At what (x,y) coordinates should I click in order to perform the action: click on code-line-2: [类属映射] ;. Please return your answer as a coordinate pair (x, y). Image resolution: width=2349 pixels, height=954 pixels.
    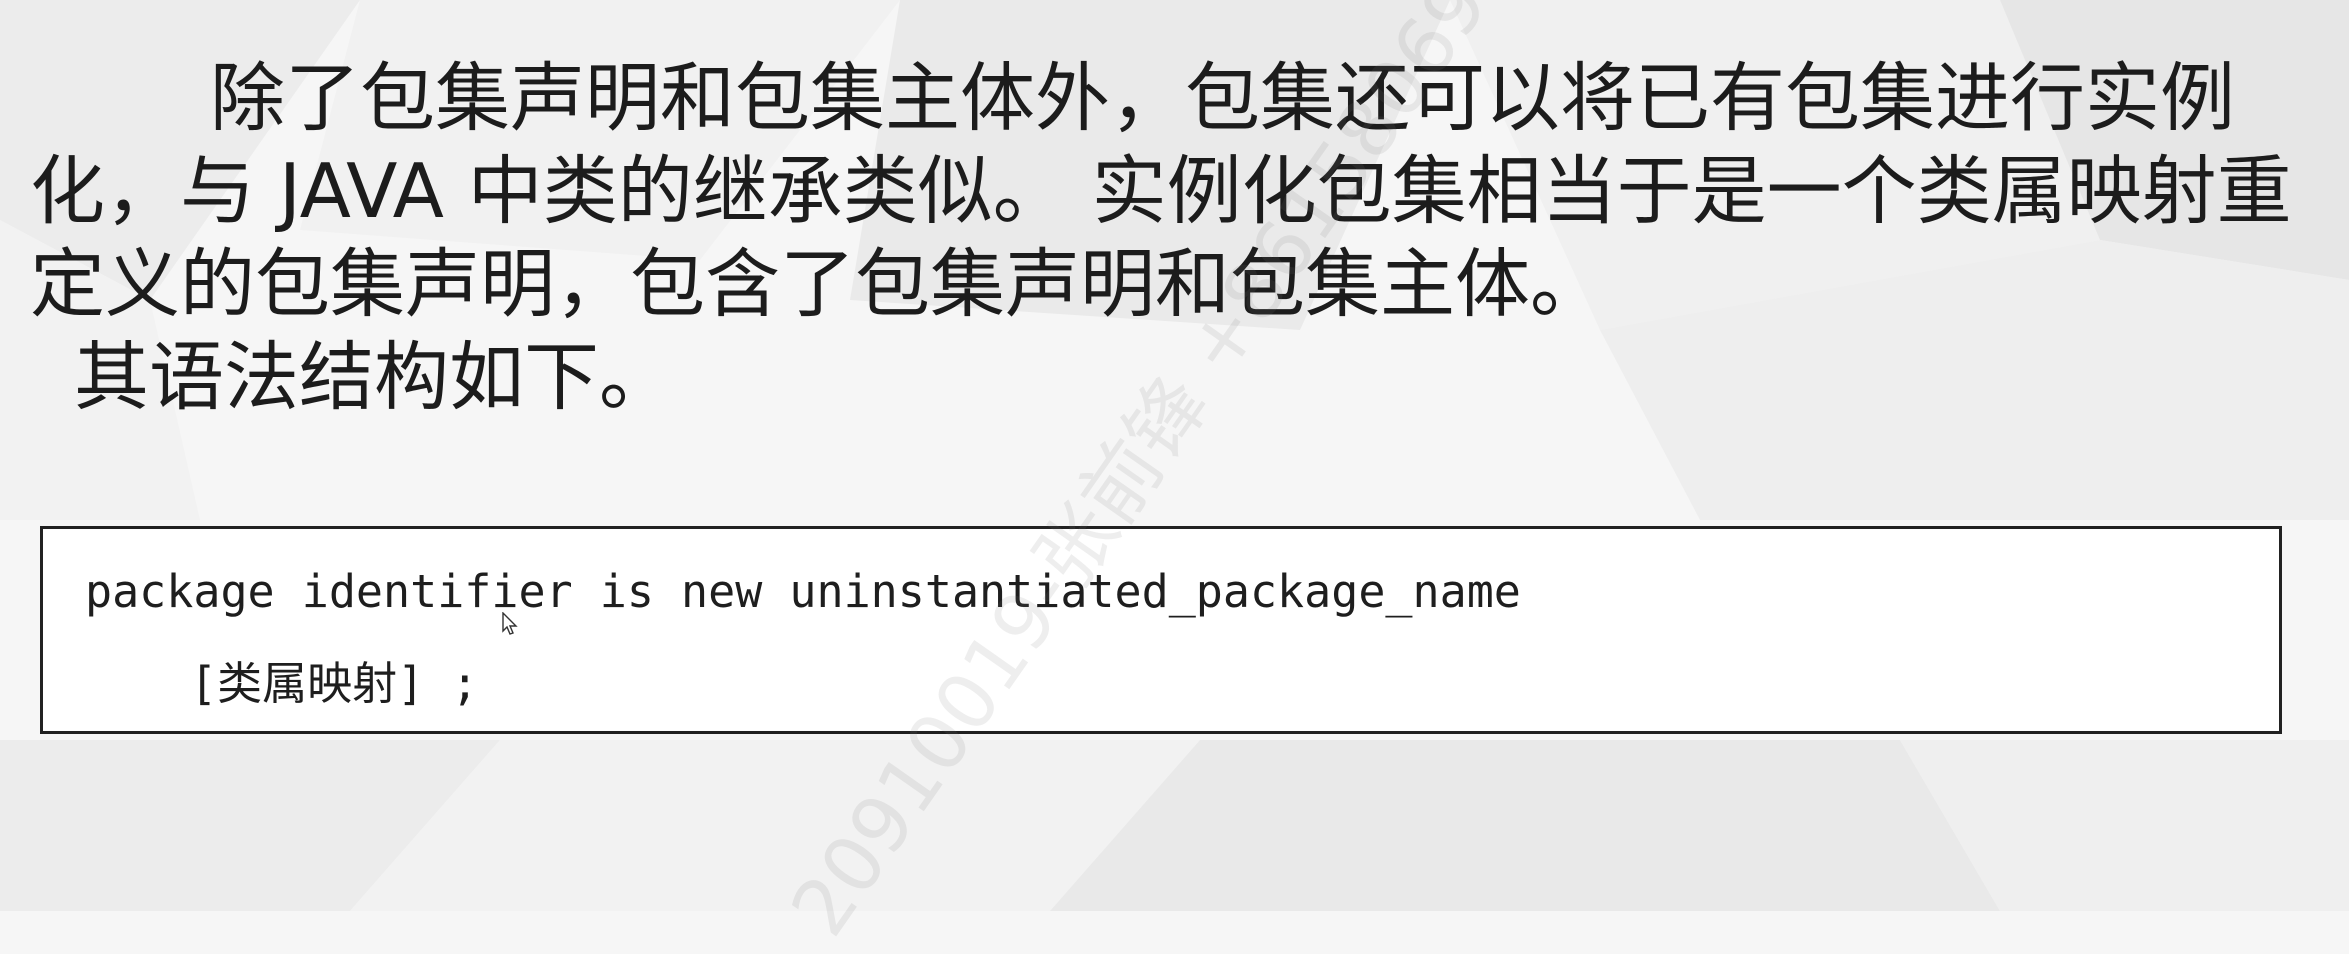
    Looking at the image, I should click on (334, 683).